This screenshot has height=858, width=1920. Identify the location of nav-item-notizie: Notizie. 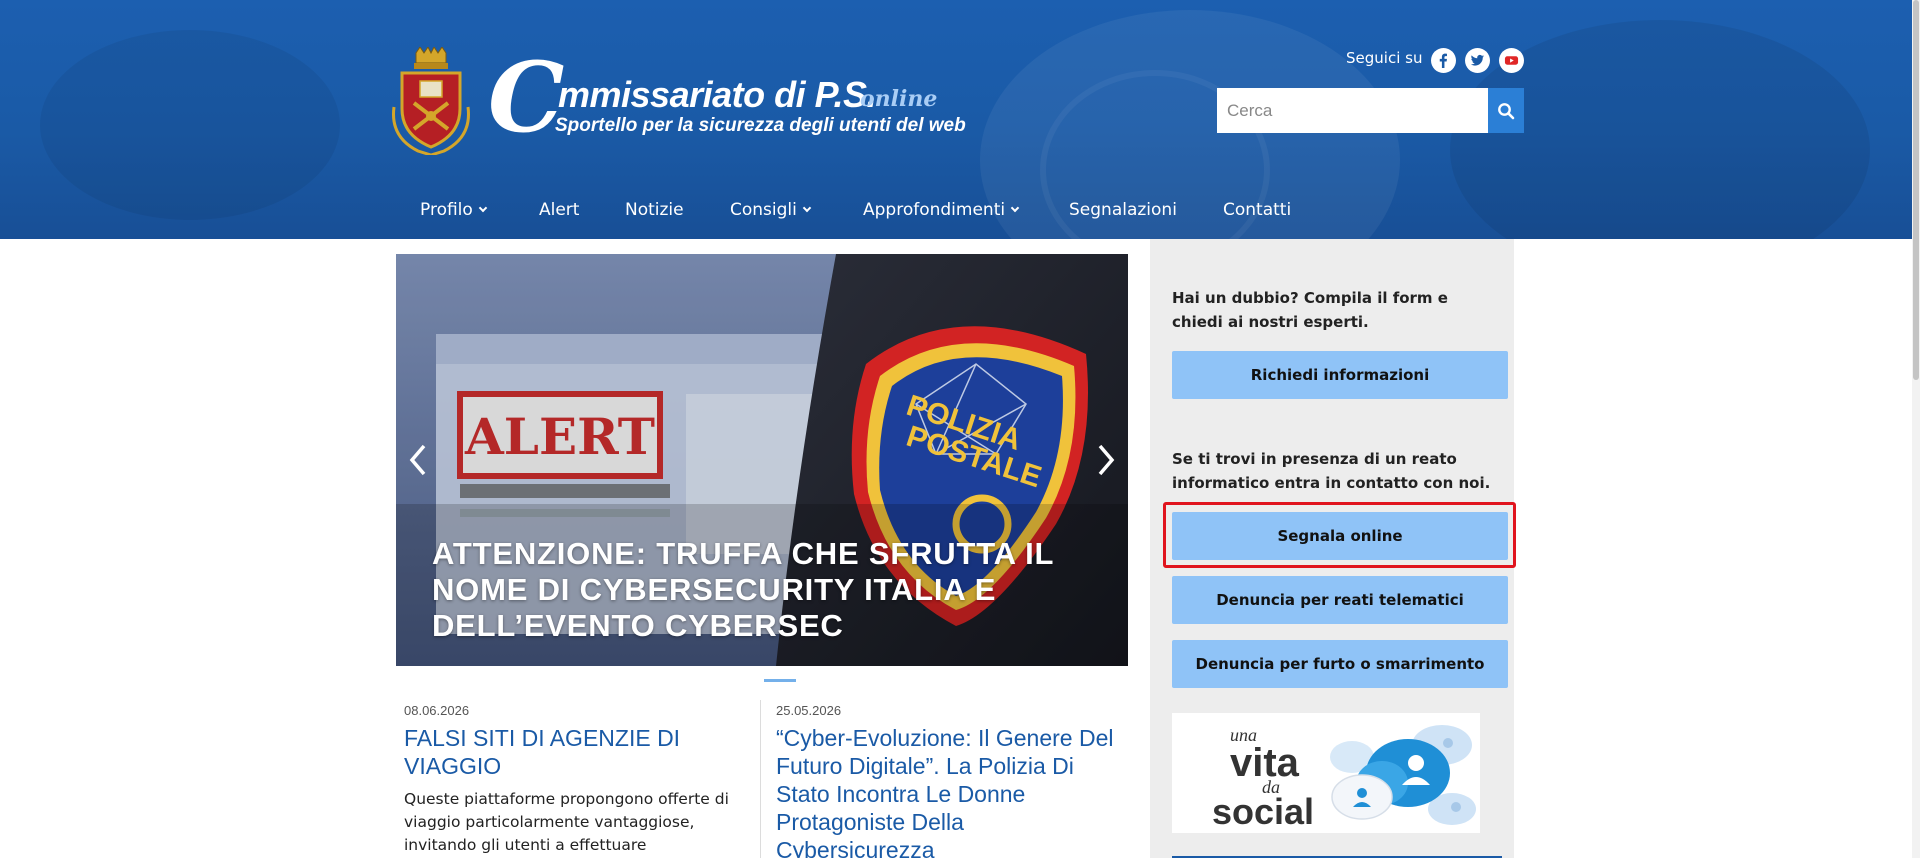
(654, 210).